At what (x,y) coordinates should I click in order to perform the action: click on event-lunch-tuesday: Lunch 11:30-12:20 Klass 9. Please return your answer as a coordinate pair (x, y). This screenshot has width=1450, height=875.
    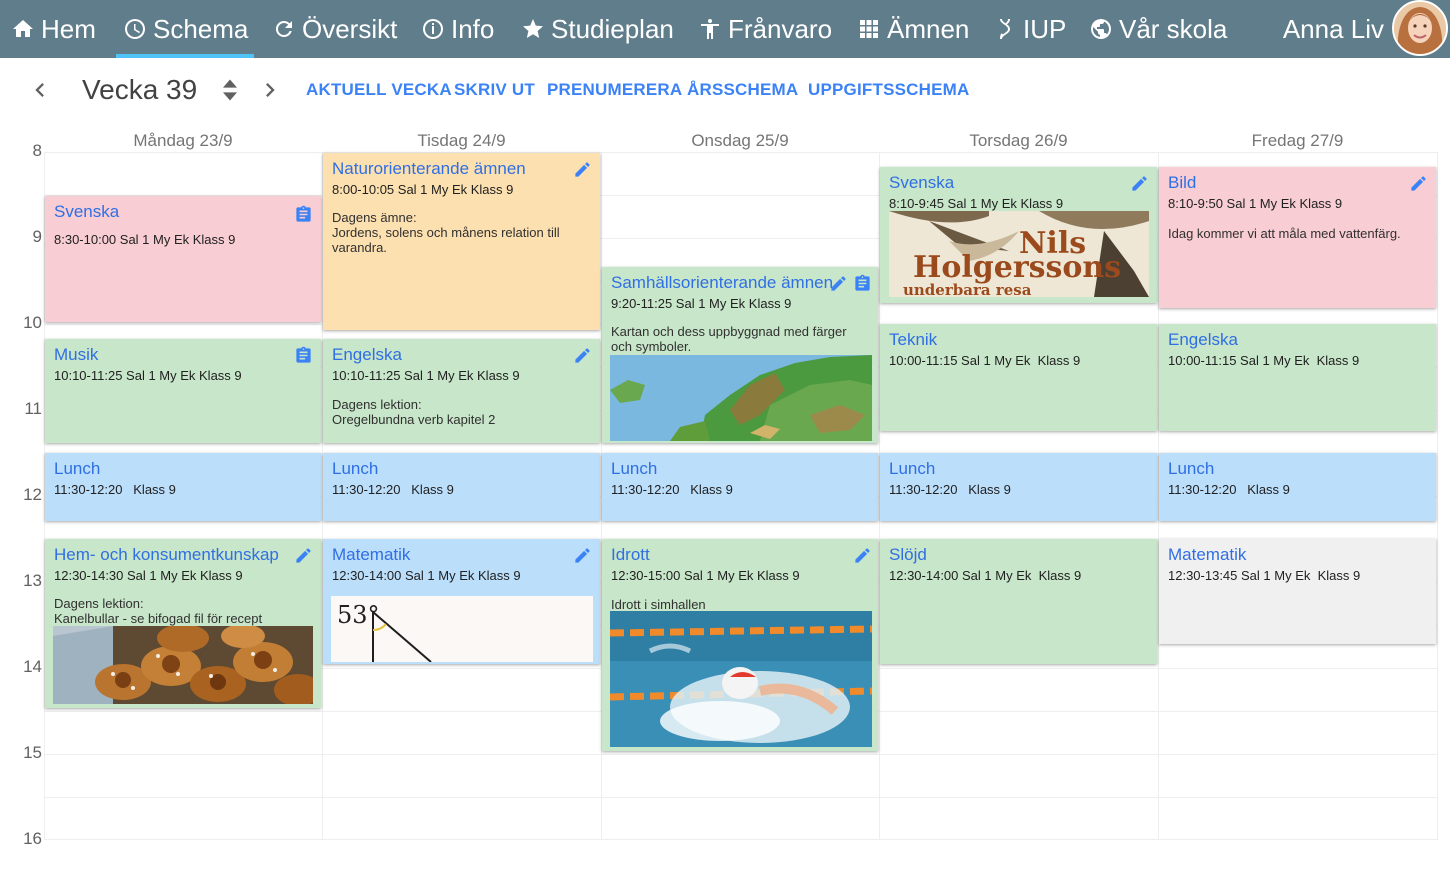
    Looking at the image, I should click on (461, 487).